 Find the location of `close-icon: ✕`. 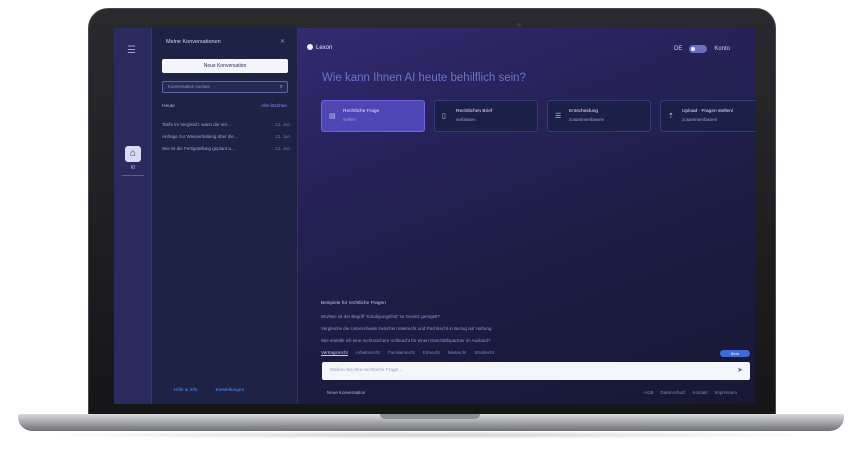

close-icon: ✕ is located at coordinates (282, 41).